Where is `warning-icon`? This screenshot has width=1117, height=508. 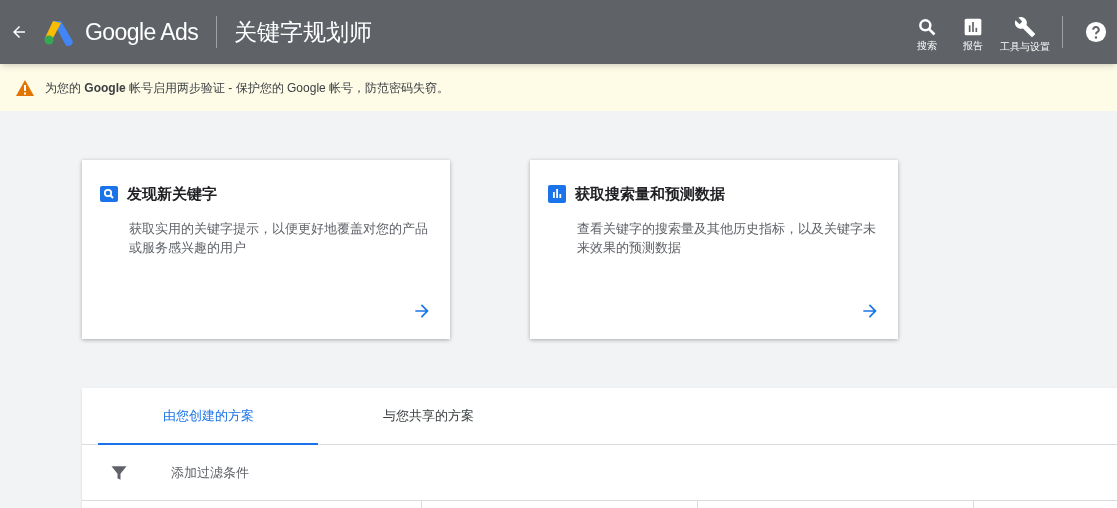 warning-icon is located at coordinates (25, 87).